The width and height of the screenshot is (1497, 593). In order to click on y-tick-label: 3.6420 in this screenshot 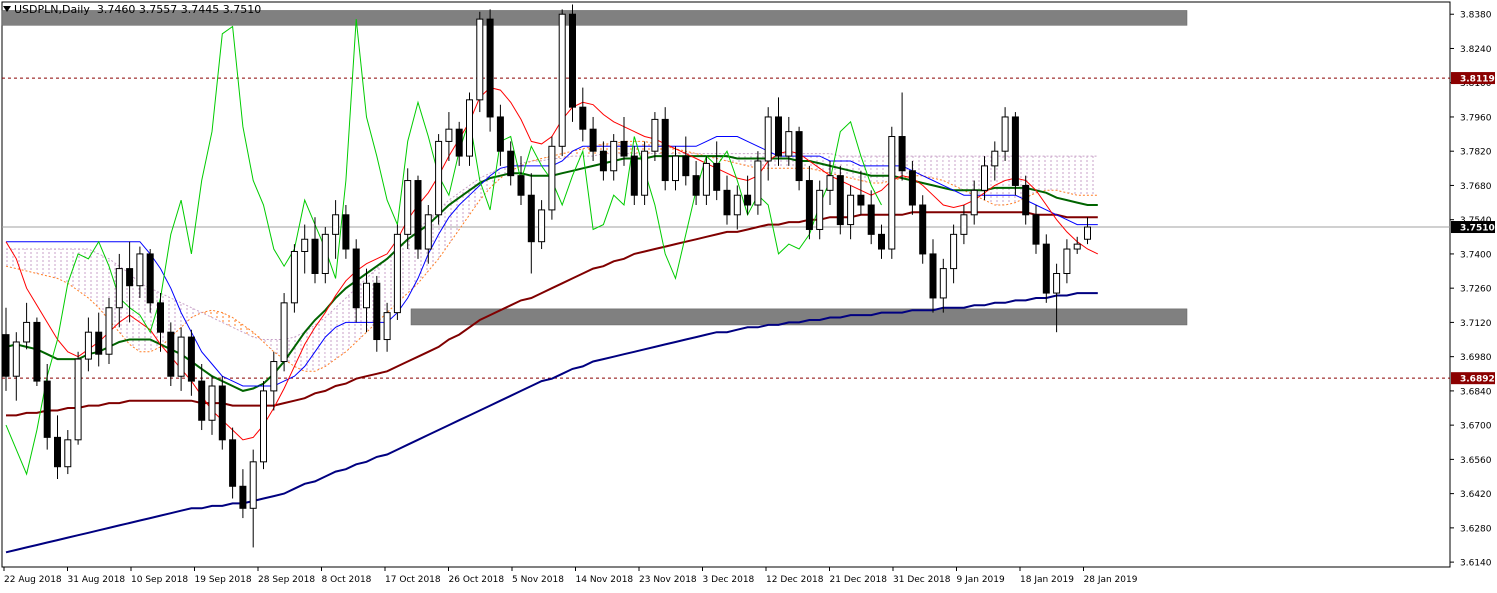, I will do `click(1476, 495)`.